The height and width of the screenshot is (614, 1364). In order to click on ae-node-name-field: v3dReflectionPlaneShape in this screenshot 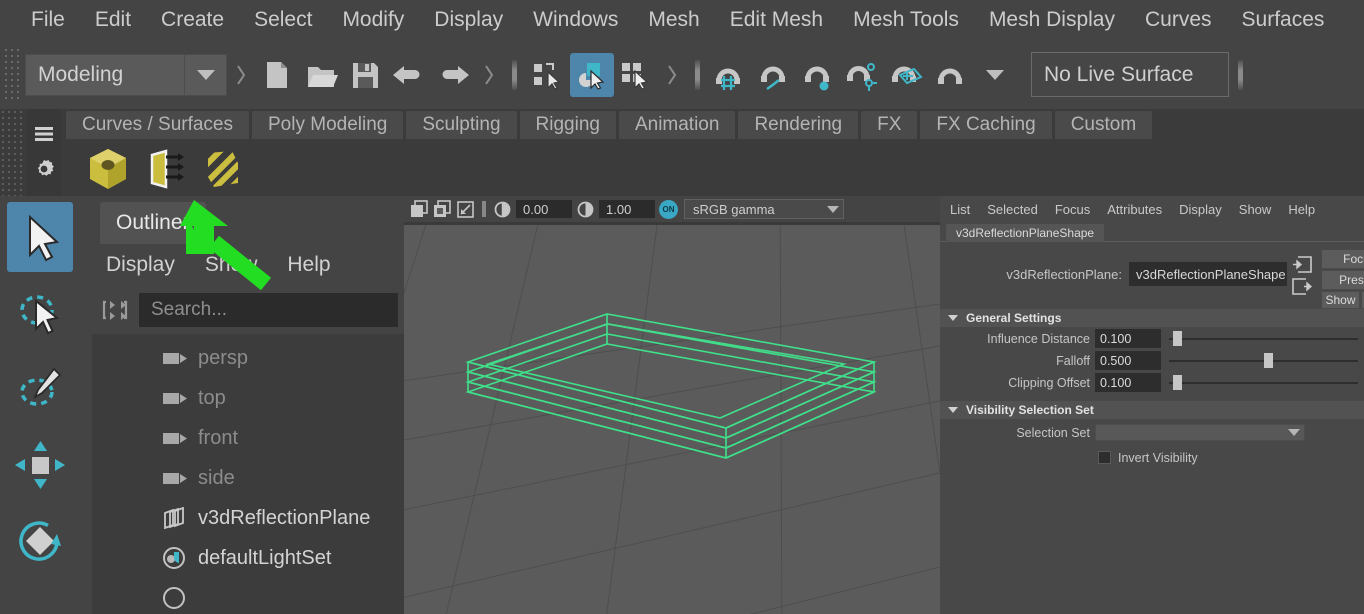, I will do `click(1208, 274)`.